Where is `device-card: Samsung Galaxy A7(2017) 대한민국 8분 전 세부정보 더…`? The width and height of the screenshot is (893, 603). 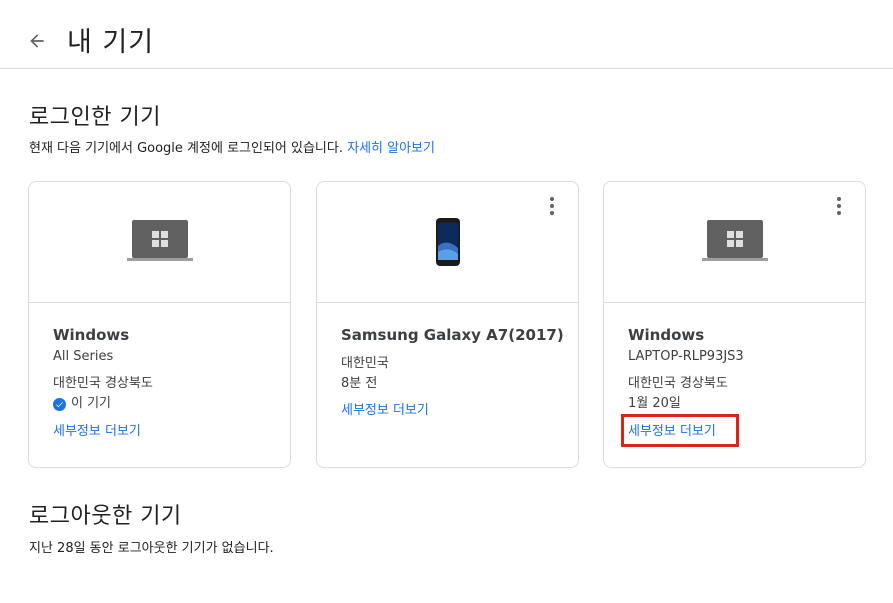
device-card: Samsung Galaxy A7(2017) 대한민국 8분 전 세부정보 더… is located at coordinates (447, 324).